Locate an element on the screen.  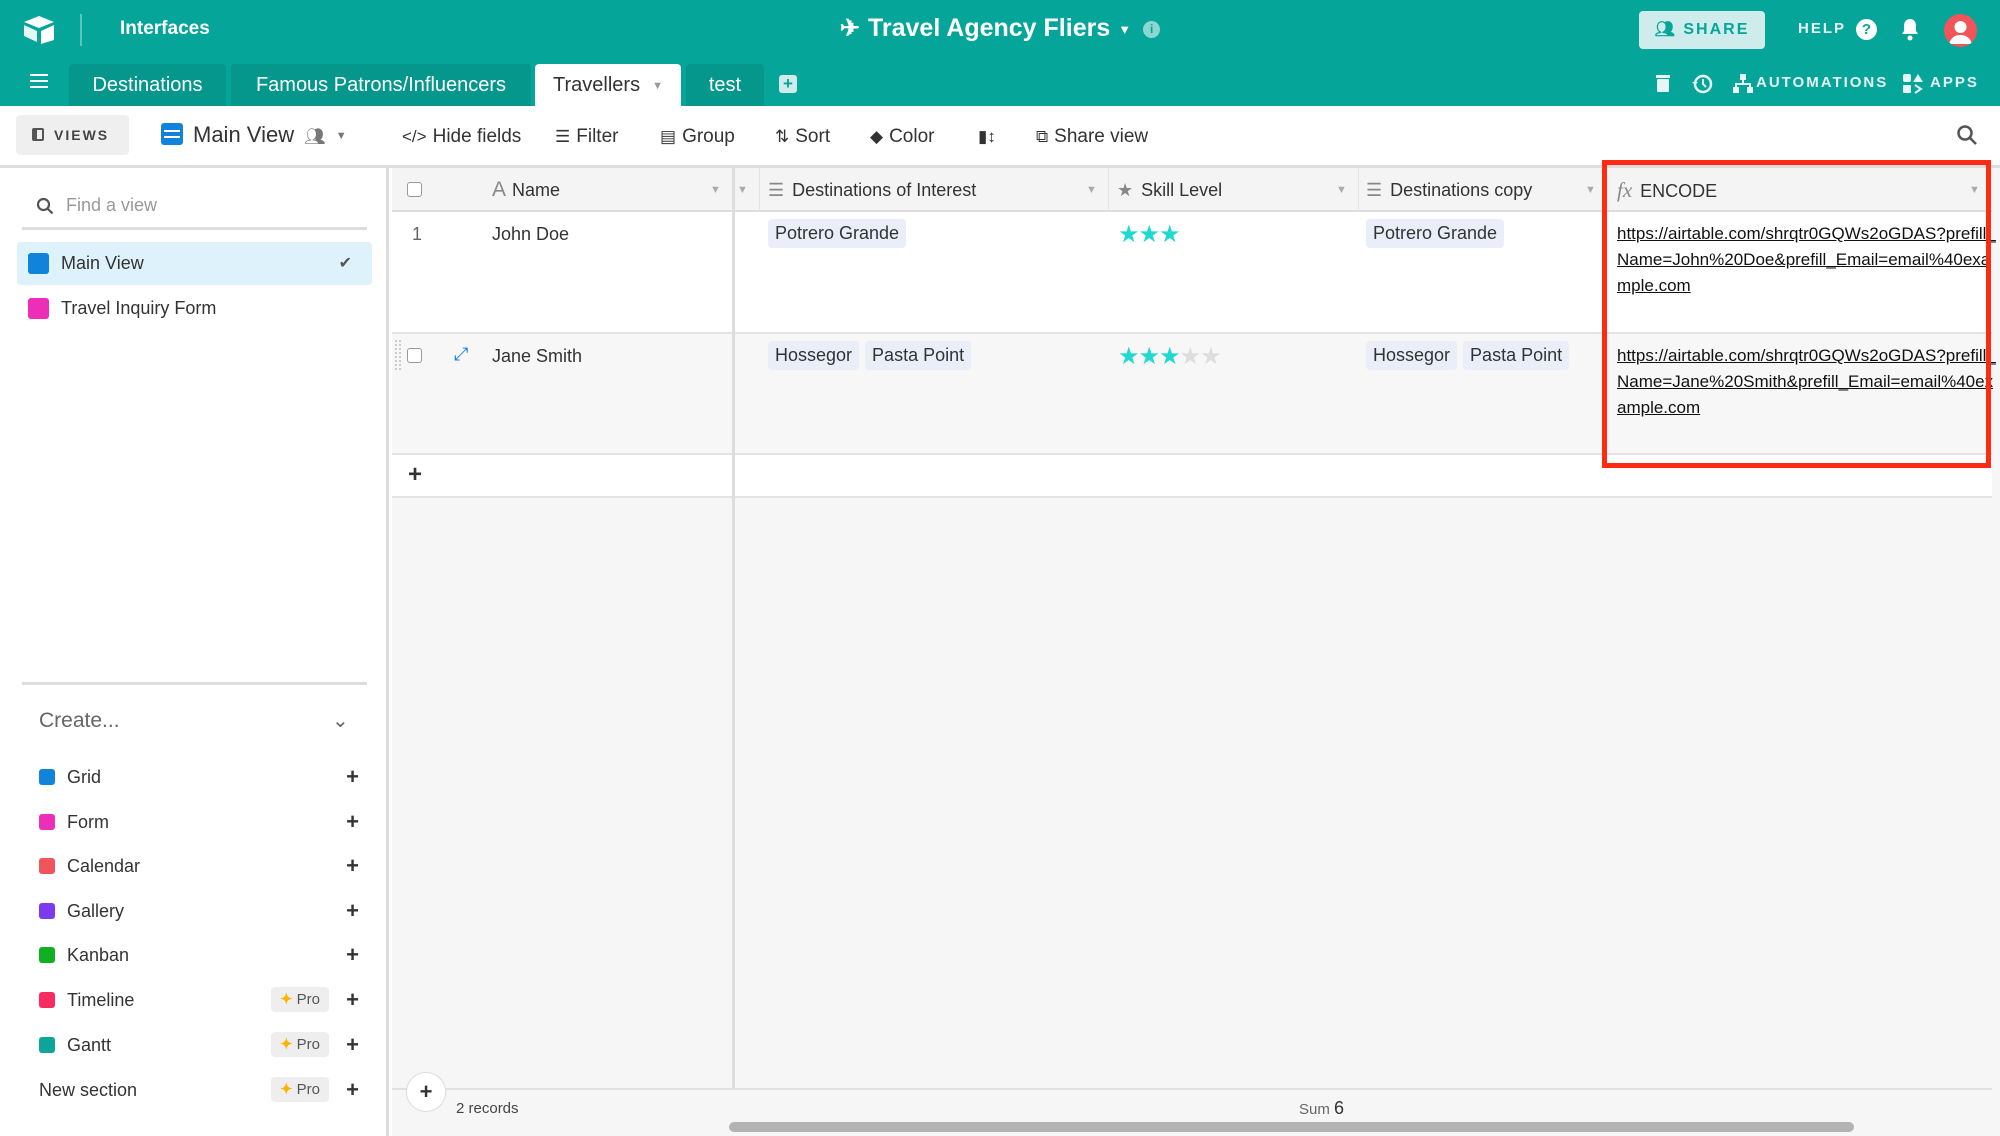
skill-level-rating: ★★★ is located at coordinates (1149, 234).